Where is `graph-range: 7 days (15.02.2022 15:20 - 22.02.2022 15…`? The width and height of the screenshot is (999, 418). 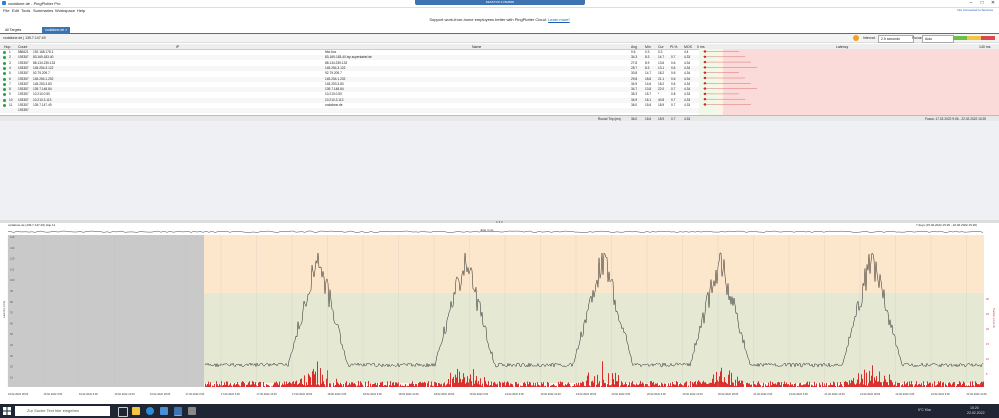 graph-range: 7 days (15.02.2022 15:20 - 22.02.2022 15… is located at coordinates (946, 225).